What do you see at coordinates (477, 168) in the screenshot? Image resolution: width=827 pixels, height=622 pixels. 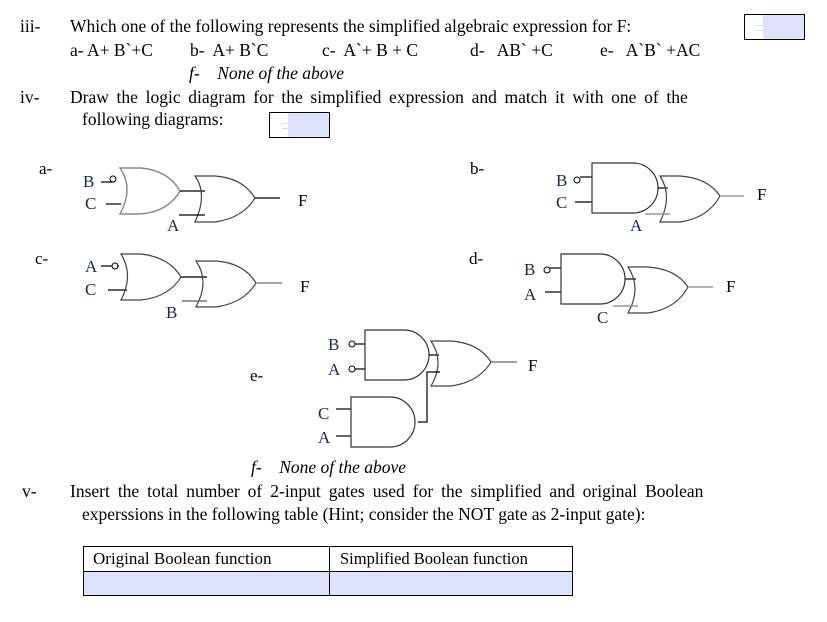 I see `diagram-b-key: b-` at bounding box center [477, 168].